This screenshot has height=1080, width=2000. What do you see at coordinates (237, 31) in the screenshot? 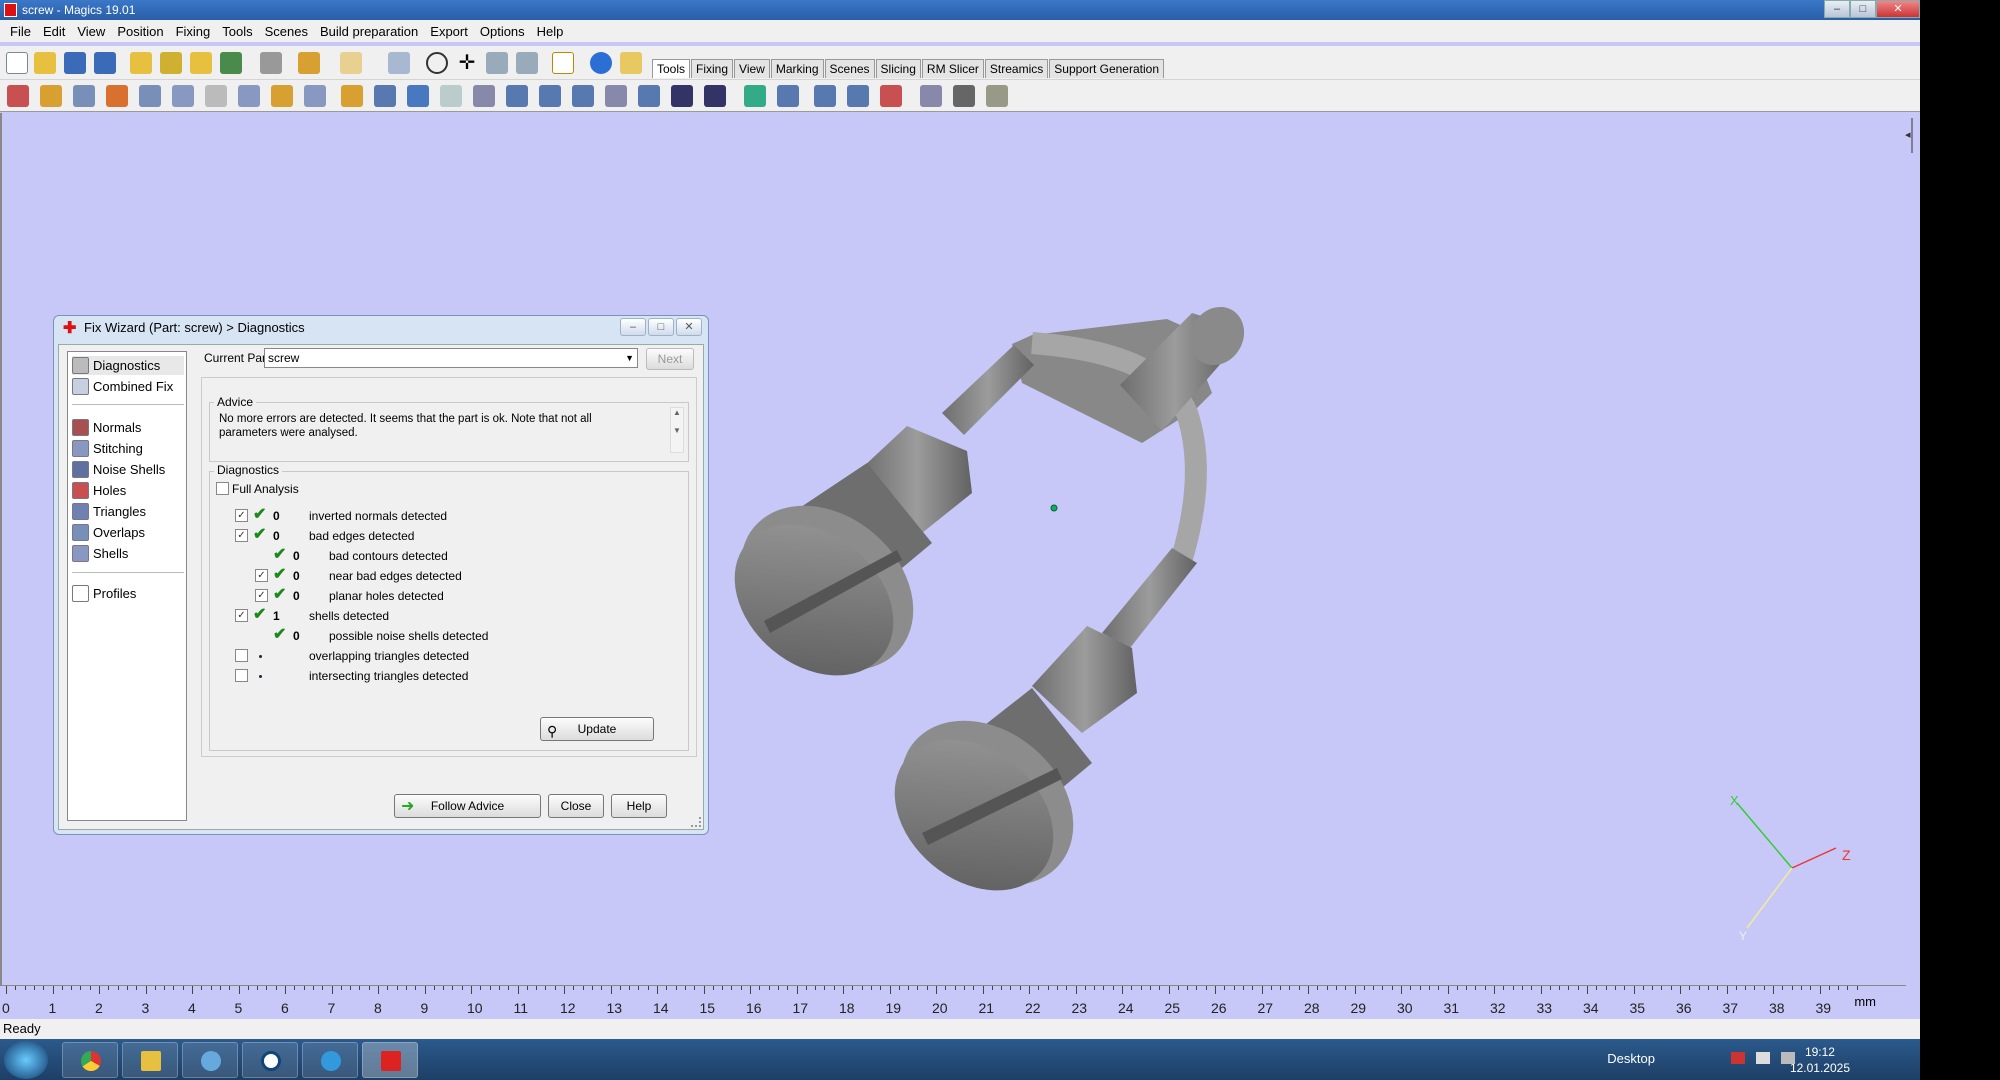
I see `menu-tools: Tools` at bounding box center [237, 31].